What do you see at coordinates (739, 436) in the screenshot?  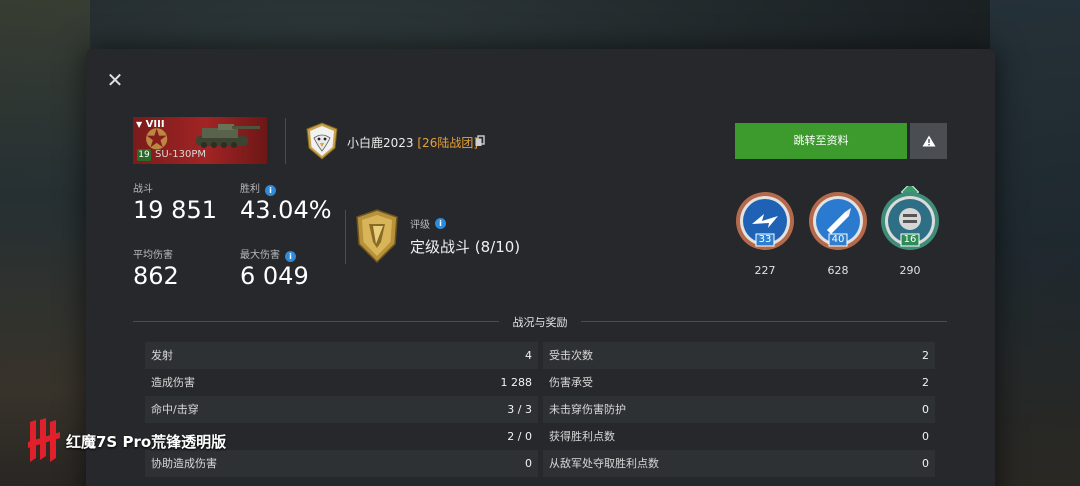 I see `table-row: 获得胜利点数 0` at bounding box center [739, 436].